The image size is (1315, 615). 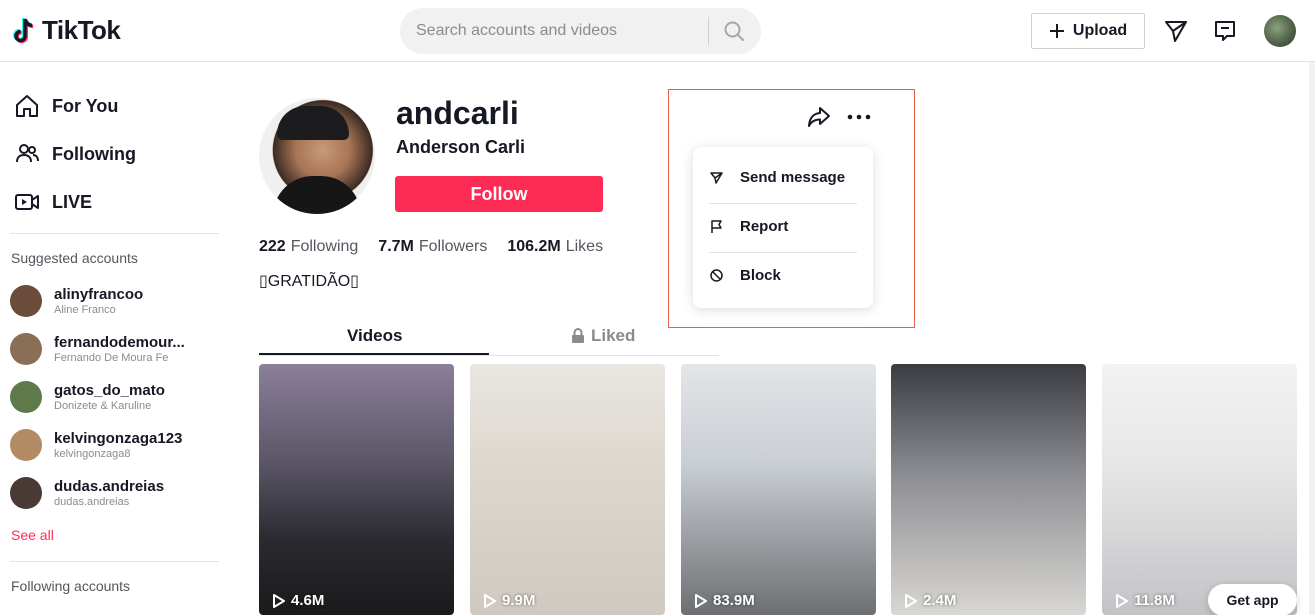 What do you see at coordinates (725, 600) in the screenshot?
I see `view-count: 83.9M` at bounding box center [725, 600].